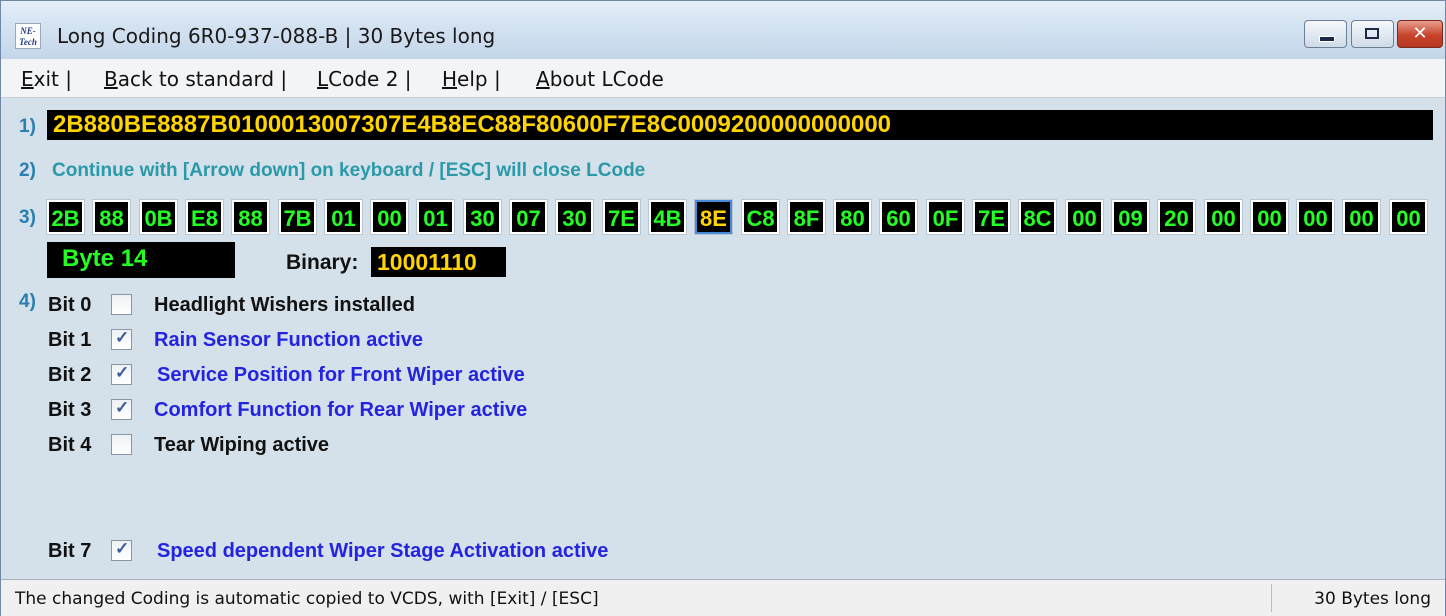 Image resolution: width=1446 pixels, height=616 pixels. What do you see at coordinates (284, 305) in the screenshot?
I see `bit-description: Headlight Wishers installed` at bounding box center [284, 305].